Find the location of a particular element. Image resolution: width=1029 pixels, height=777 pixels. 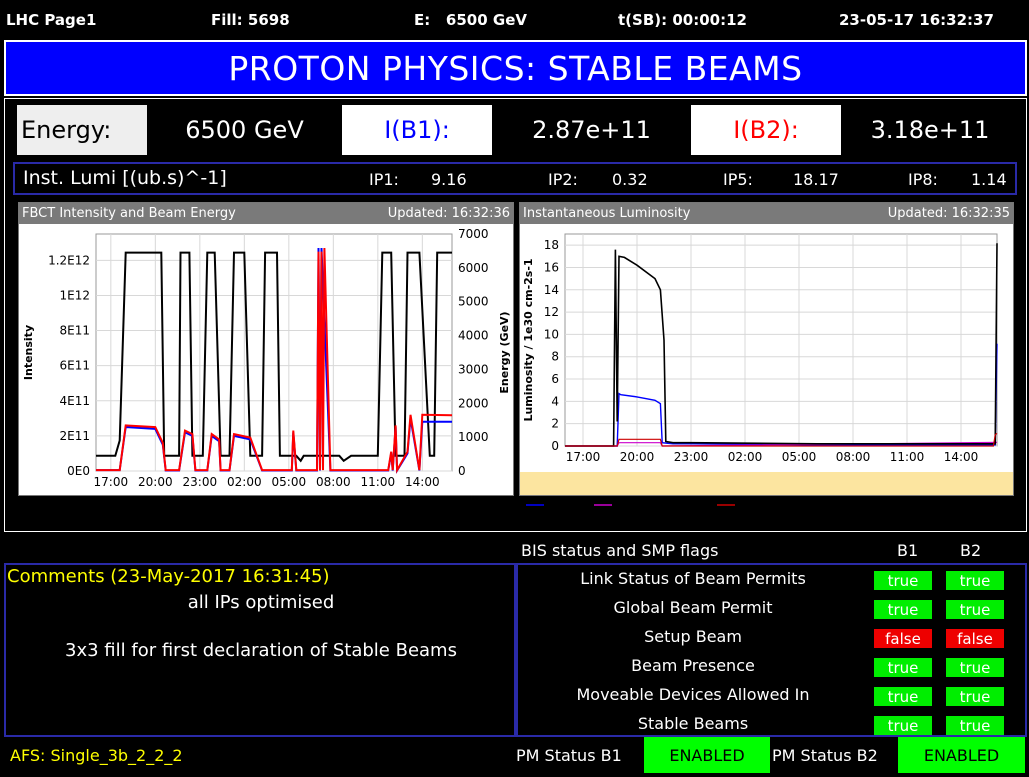

ip8-label: IP8: is located at coordinates (923, 179).